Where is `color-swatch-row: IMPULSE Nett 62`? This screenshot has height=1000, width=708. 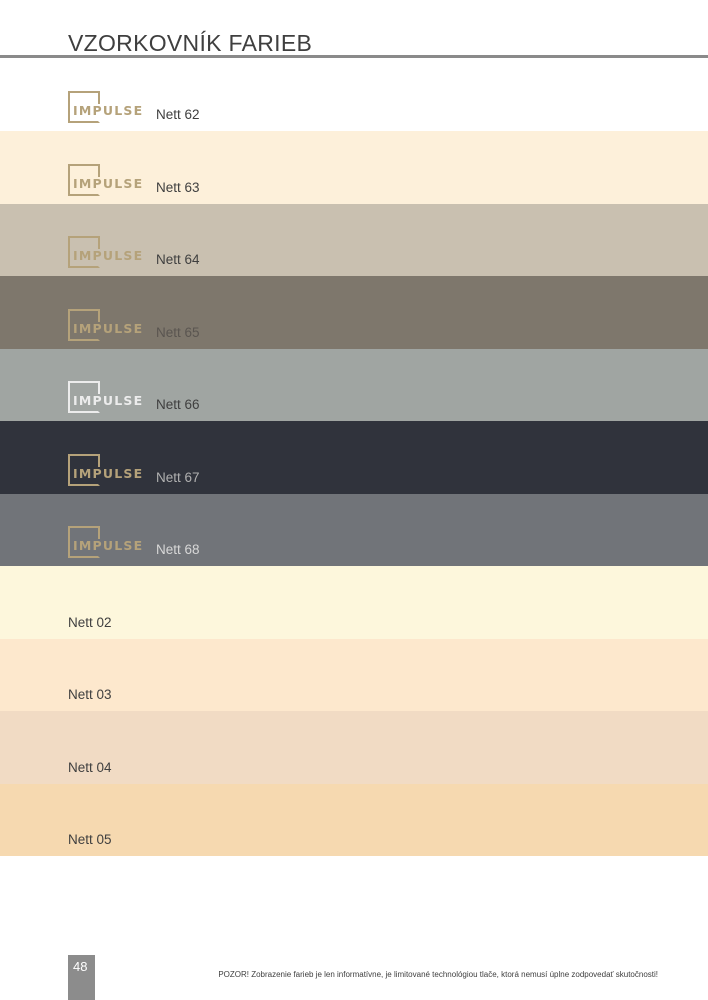 color-swatch-row: IMPULSE Nett 62 is located at coordinates (354, 94).